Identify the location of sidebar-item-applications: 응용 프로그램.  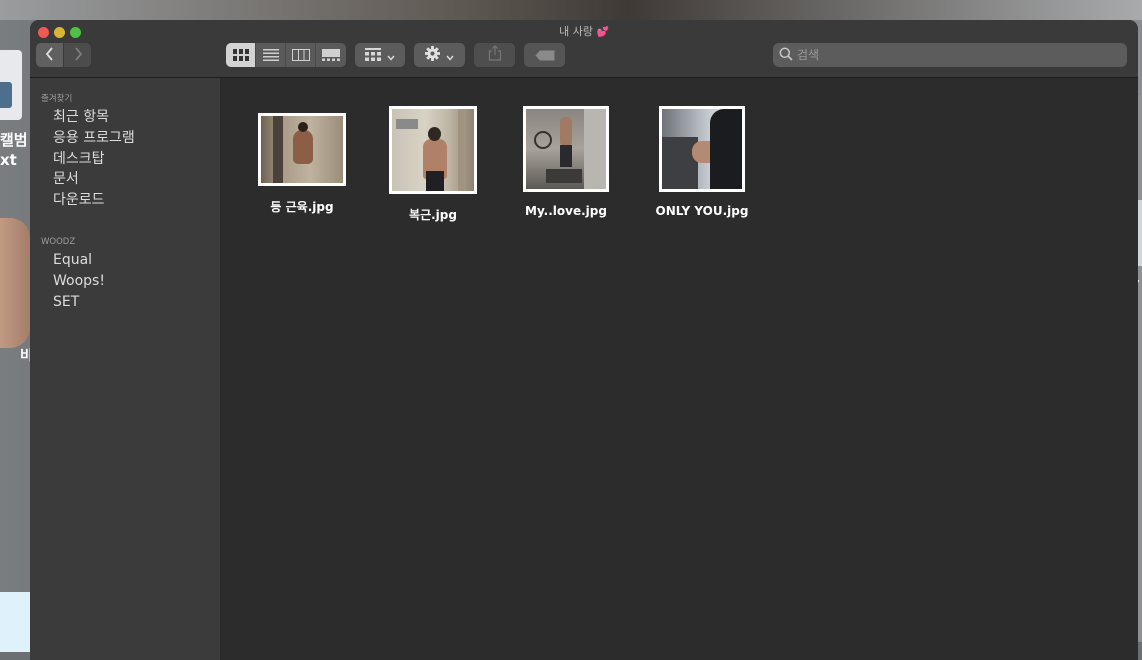
(94, 137).